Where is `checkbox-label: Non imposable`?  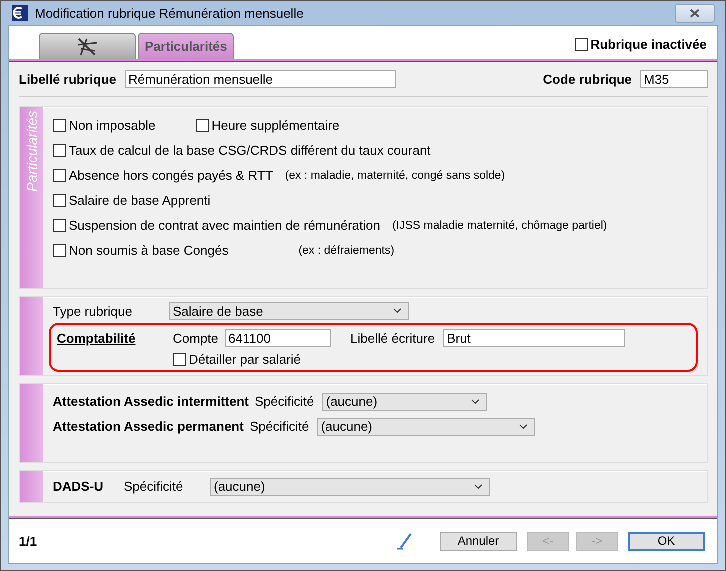
checkbox-label: Non imposable is located at coordinates (112, 125).